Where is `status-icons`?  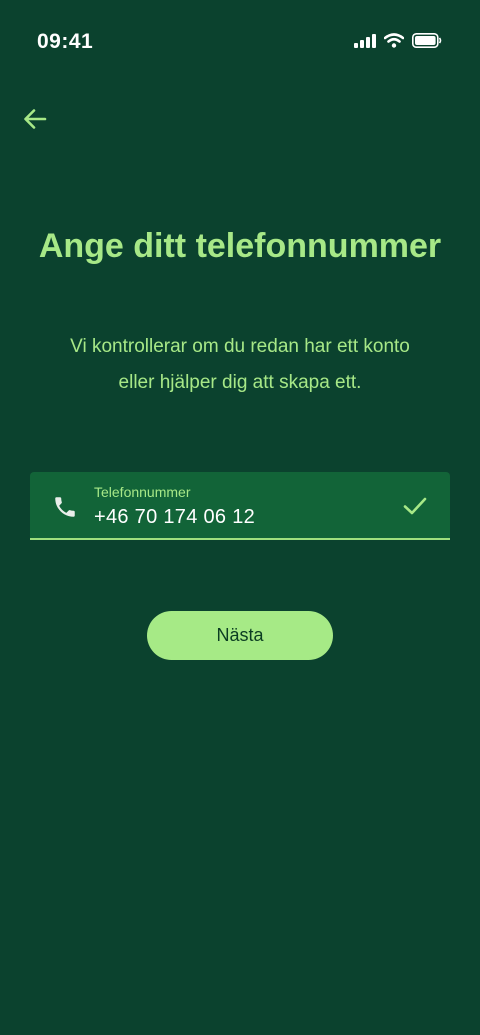 status-icons is located at coordinates (398, 40).